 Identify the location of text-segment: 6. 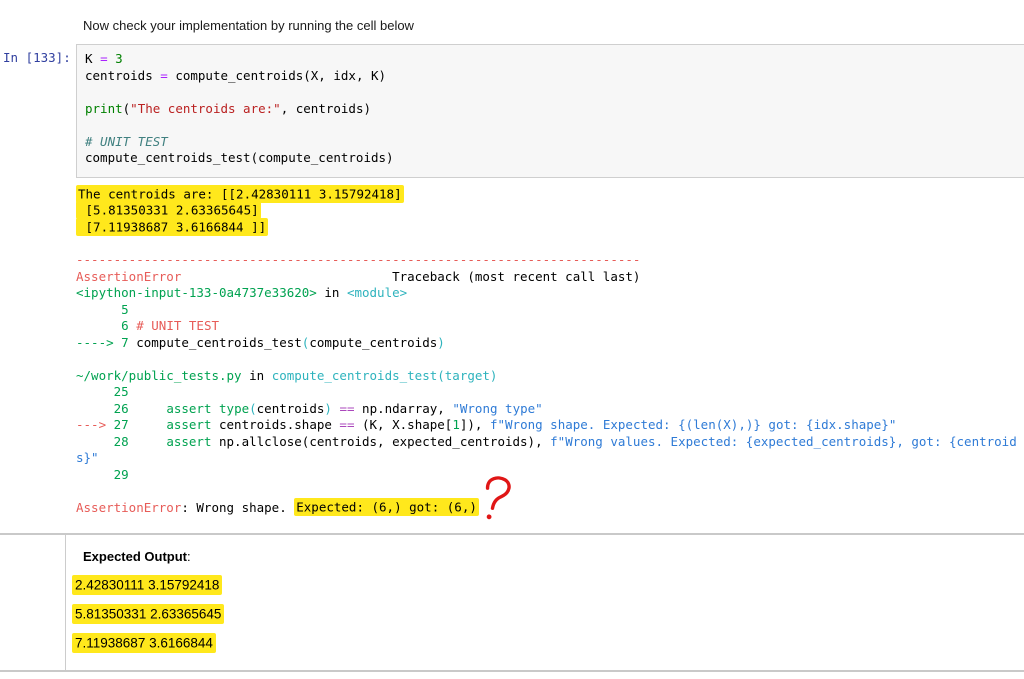
(106, 325).